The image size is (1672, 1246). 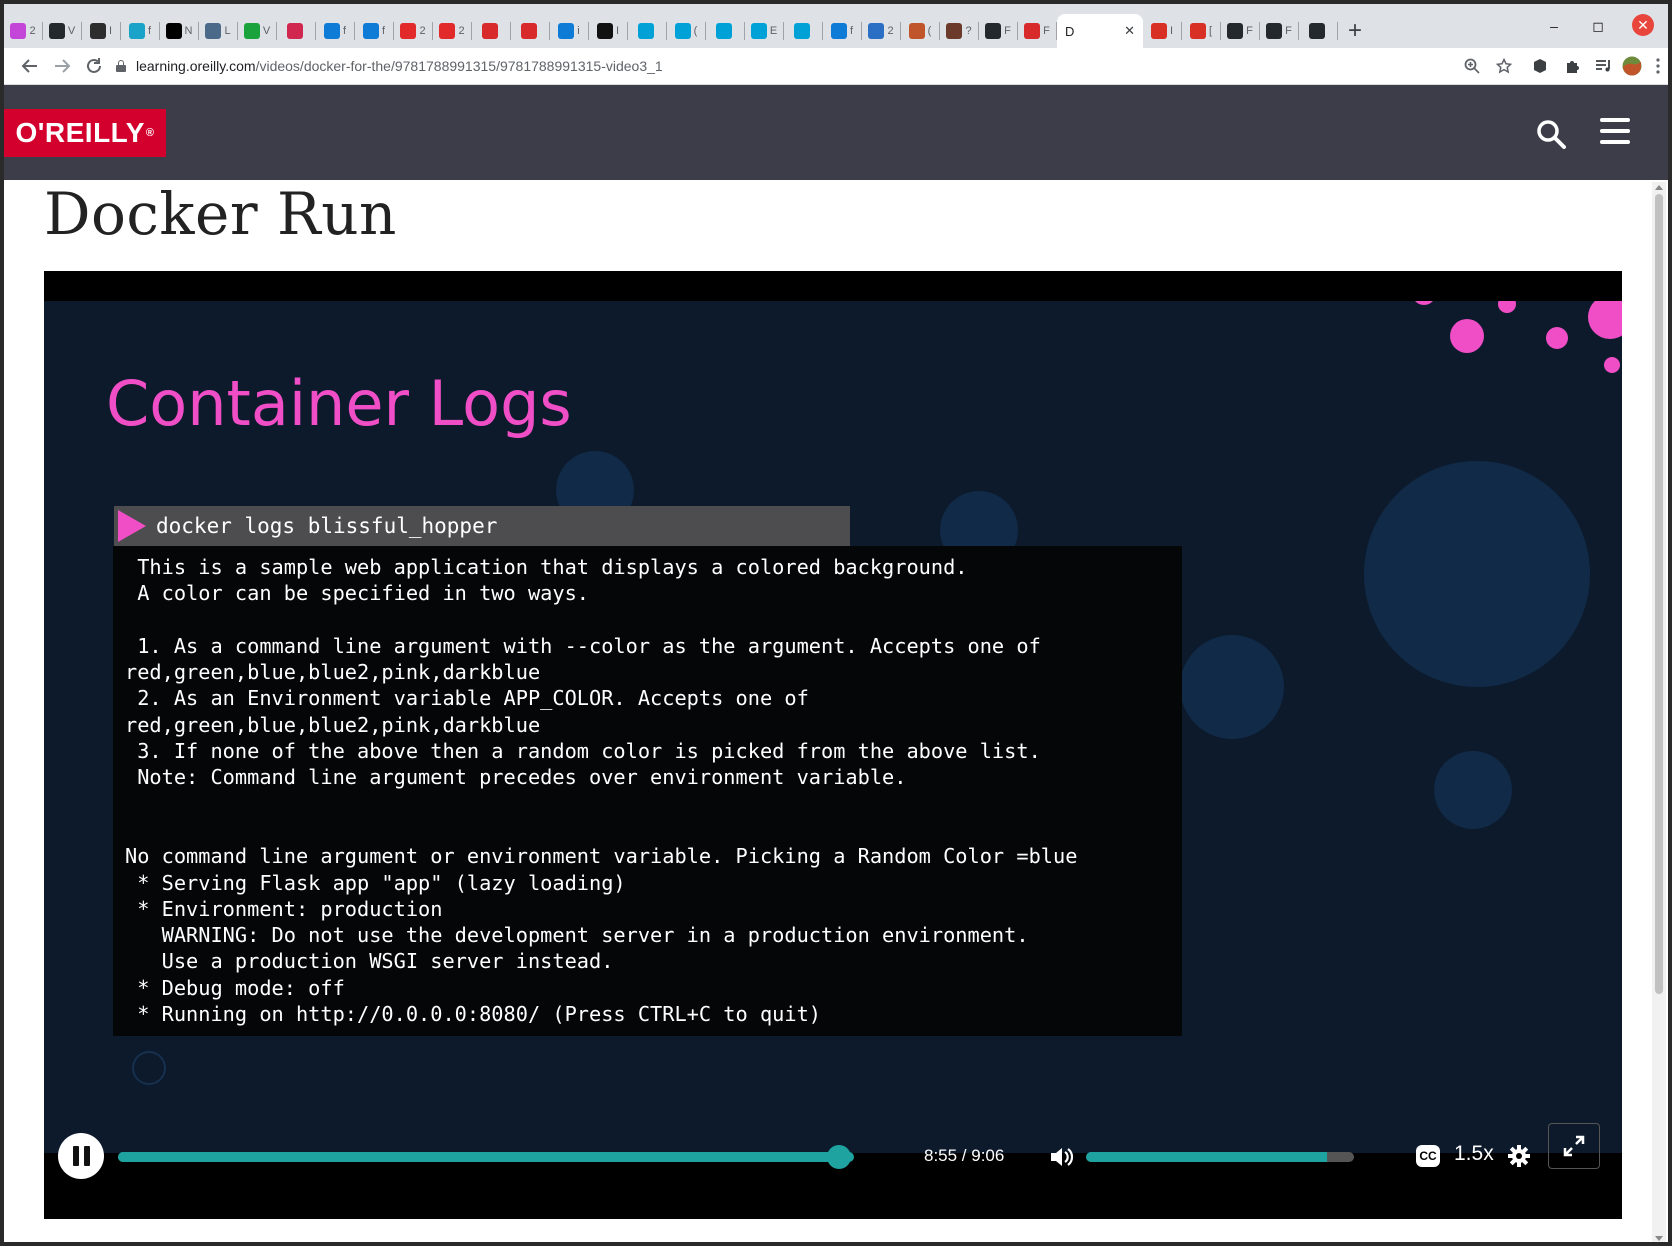 What do you see at coordinates (578, 31) in the screenshot?
I see `tab-title: i` at bounding box center [578, 31].